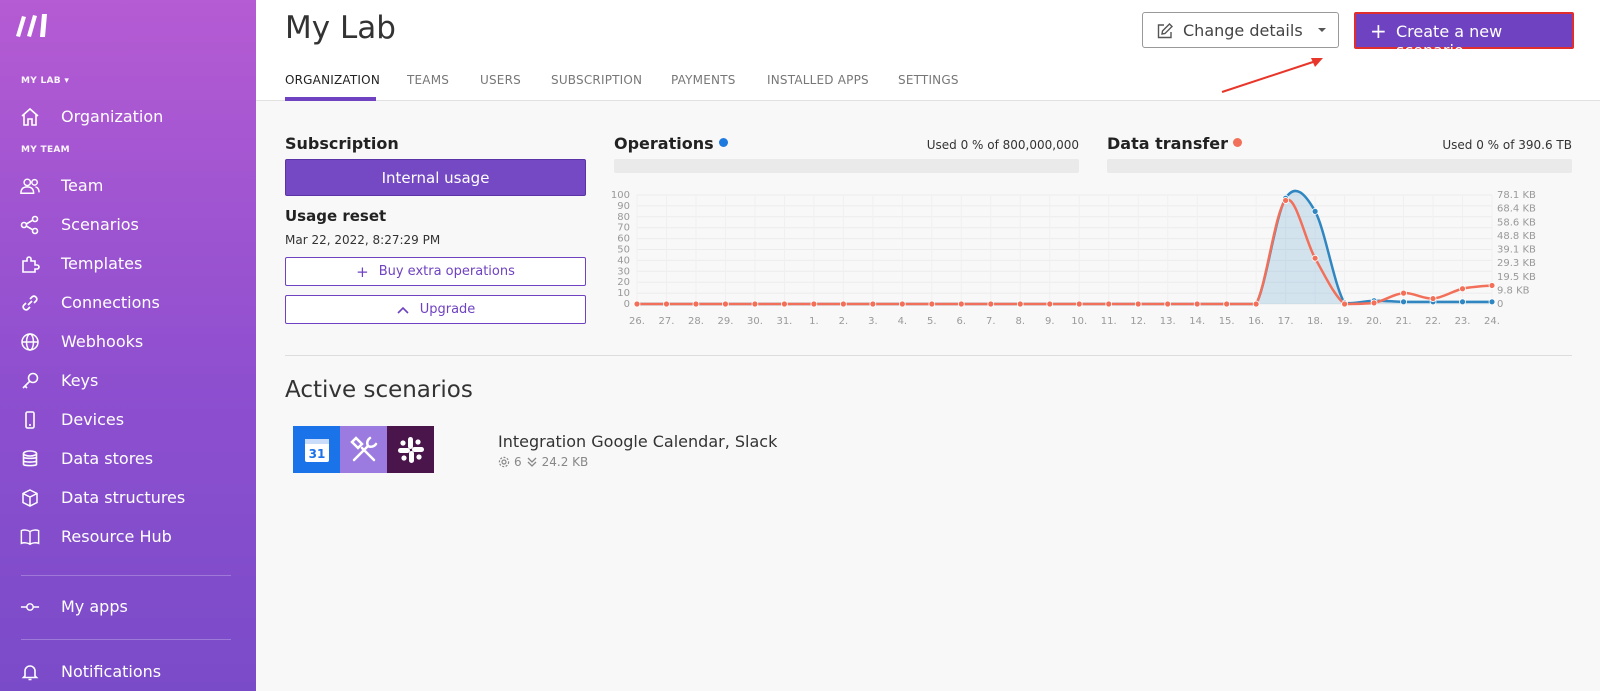 This screenshot has height=691, width=1600. Describe the element at coordinates (667, 321) in the screenshot. I see `x-tick-label: 27.` at that location.